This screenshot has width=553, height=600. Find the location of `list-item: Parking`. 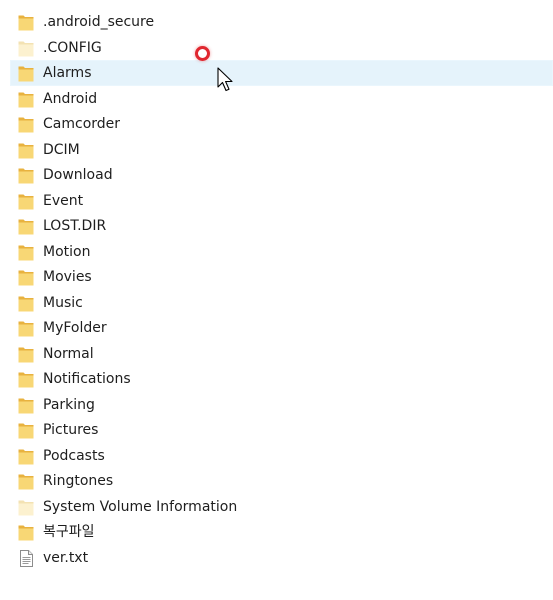

list-item: Parking is located at coordinates (281, 405).